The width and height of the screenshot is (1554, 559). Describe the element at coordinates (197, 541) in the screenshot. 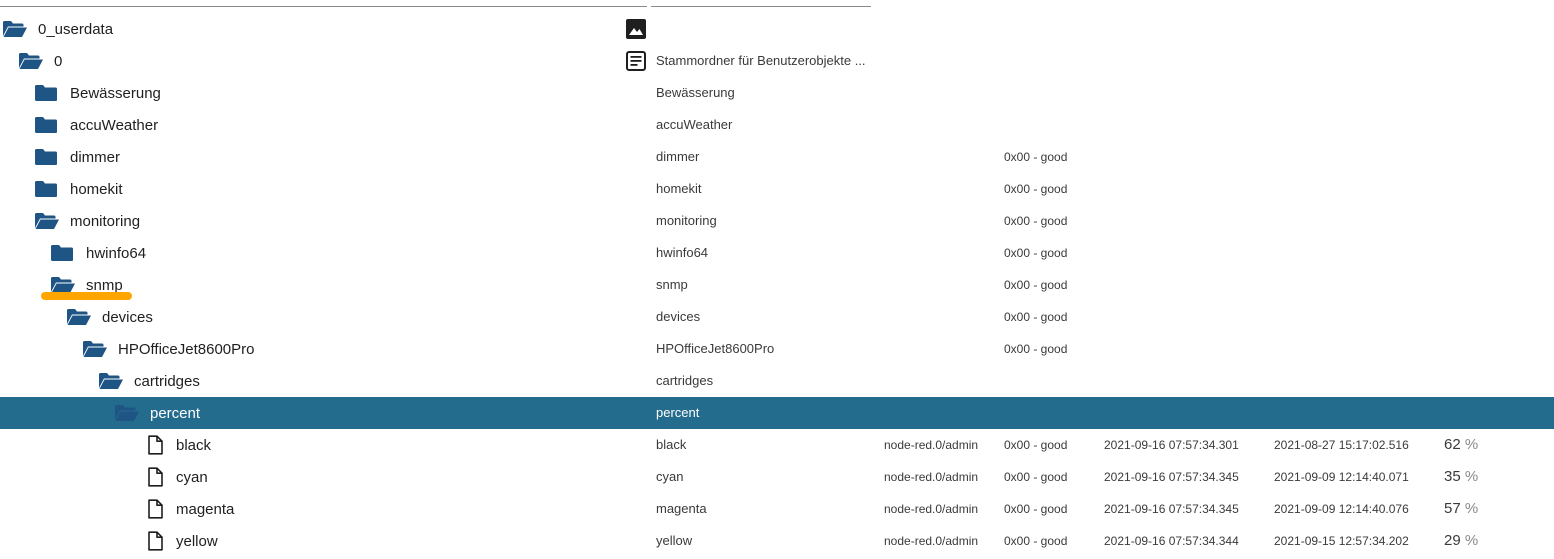

I see `object-name: yellow` at that location.